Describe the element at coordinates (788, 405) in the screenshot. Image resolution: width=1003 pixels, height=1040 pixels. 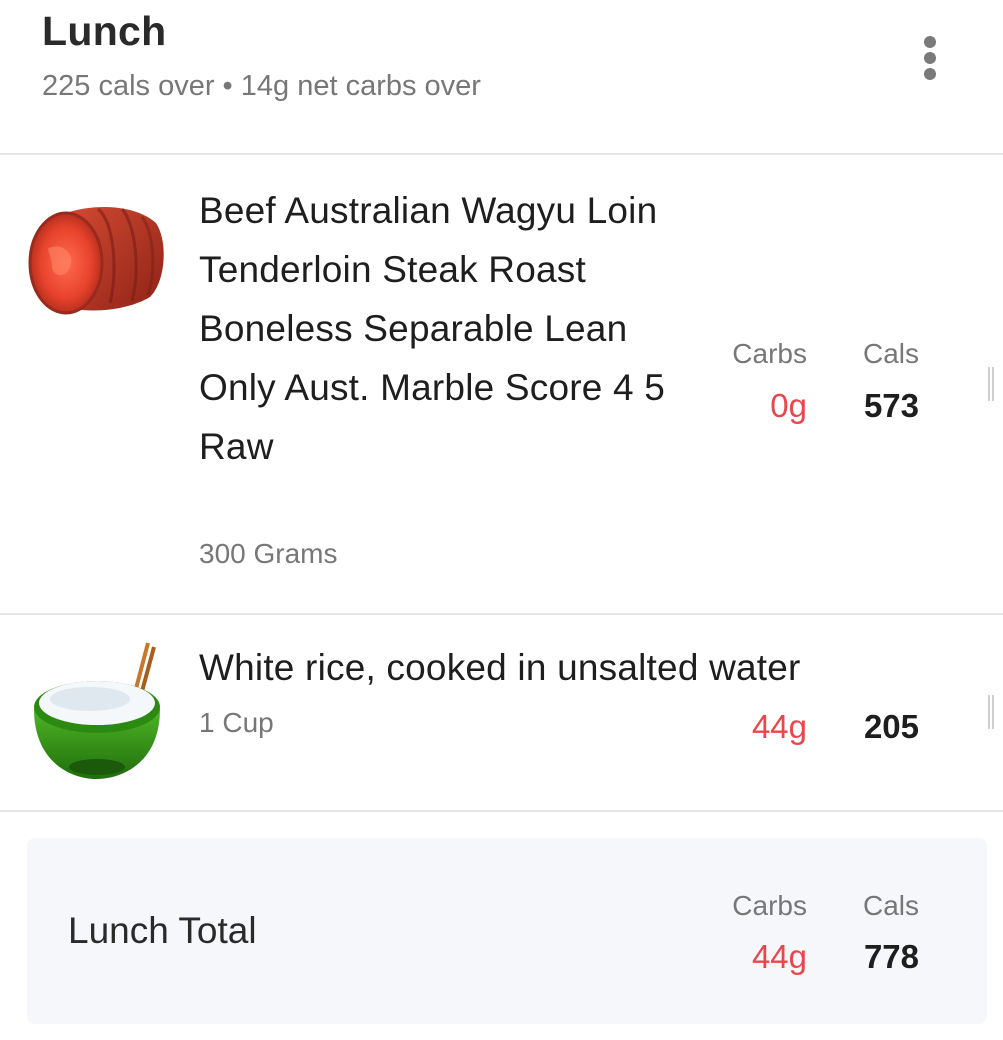
I see `food-carbs-value: 0g` at that location.